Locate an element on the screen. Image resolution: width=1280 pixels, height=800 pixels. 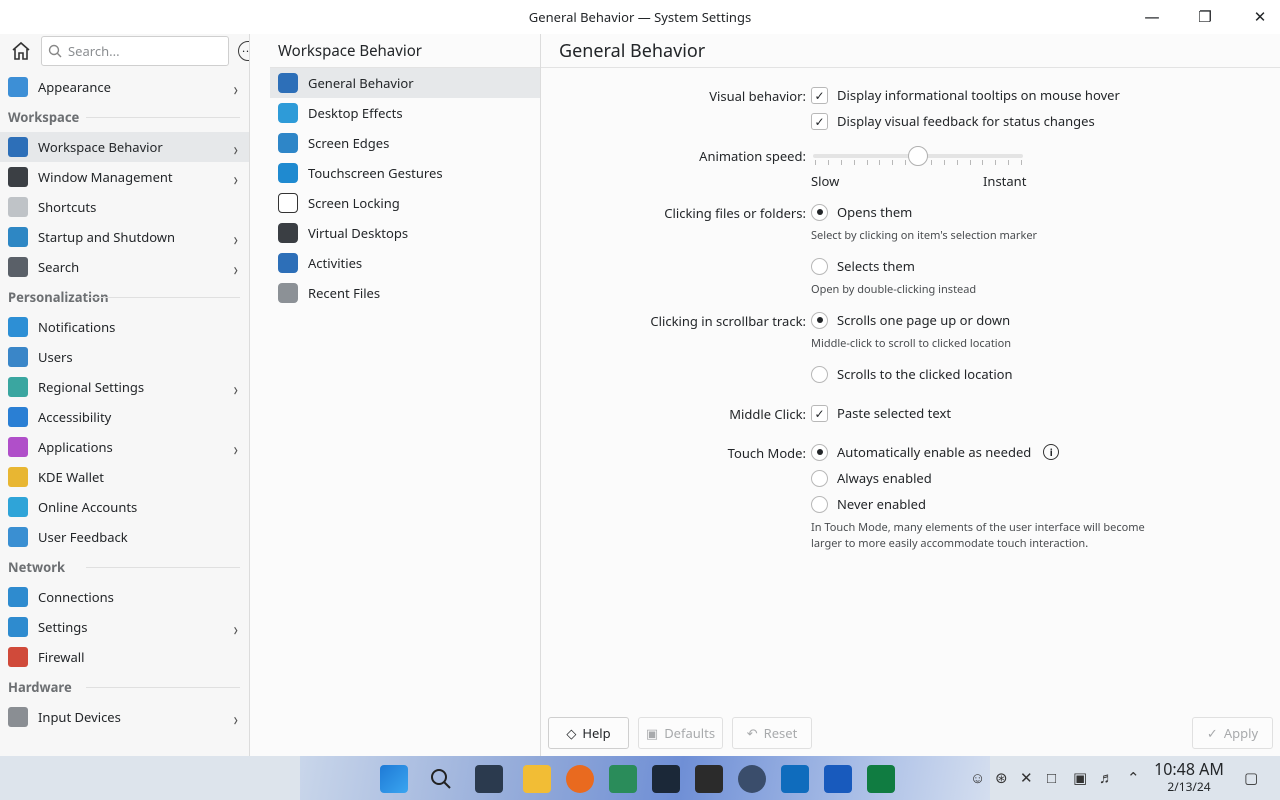
more-options-icon: ··· is located at coordinates (243, 51).